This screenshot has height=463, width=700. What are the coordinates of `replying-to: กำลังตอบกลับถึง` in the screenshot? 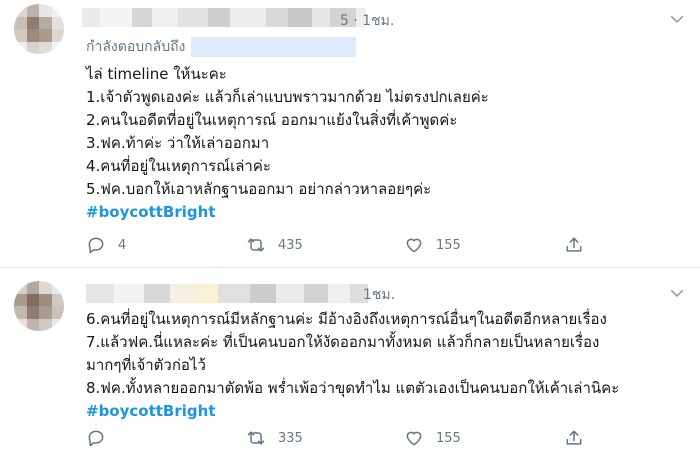 It's located at (221, 47).